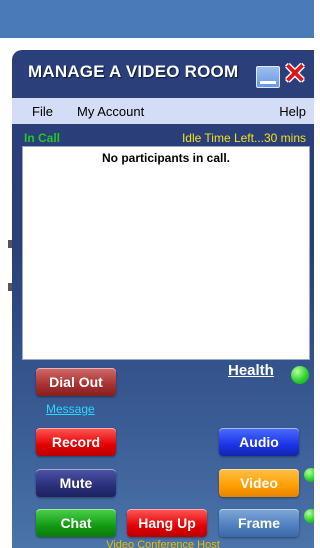  I want to click on chat-button: Chat, so click(76, 523).